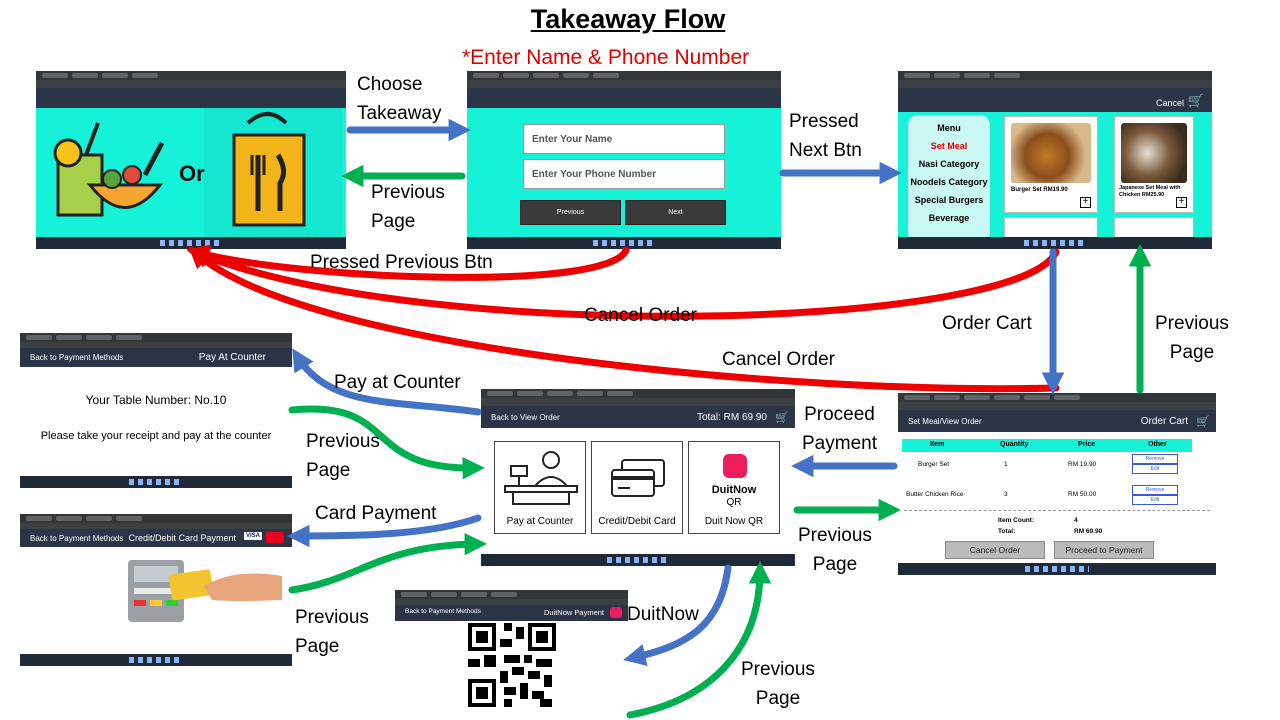 This screenshot has width=1280, height=720. Describe the element at coordinates (192, 173) in the screenshot. I see `or-text: Or` at that location.